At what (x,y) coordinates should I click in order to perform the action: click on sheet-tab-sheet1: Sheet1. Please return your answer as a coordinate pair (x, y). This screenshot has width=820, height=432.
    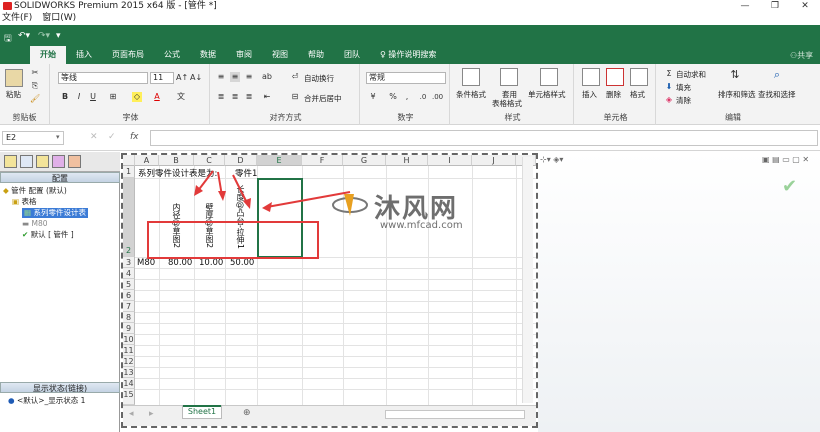
    Looking at the image, I should click on (202, 412).